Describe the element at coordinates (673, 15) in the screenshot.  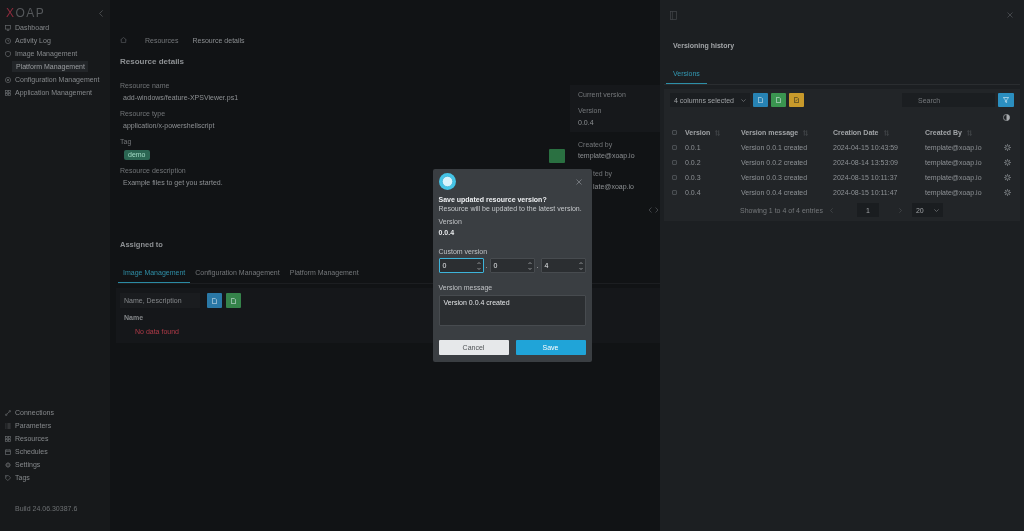
I see `panel-icon` at that location.